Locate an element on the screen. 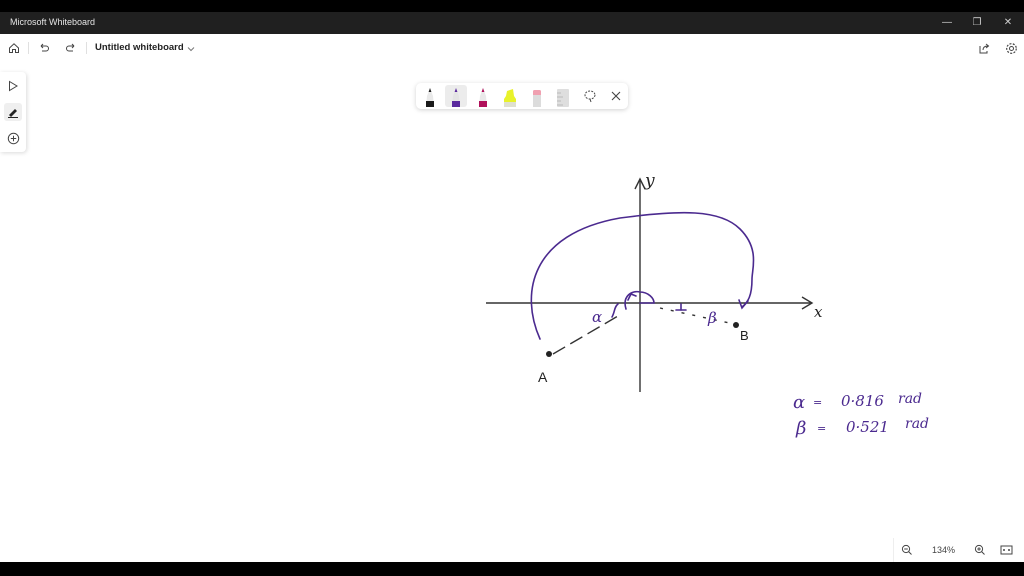  y-axis-label: y is located at coordinates (649, 181).